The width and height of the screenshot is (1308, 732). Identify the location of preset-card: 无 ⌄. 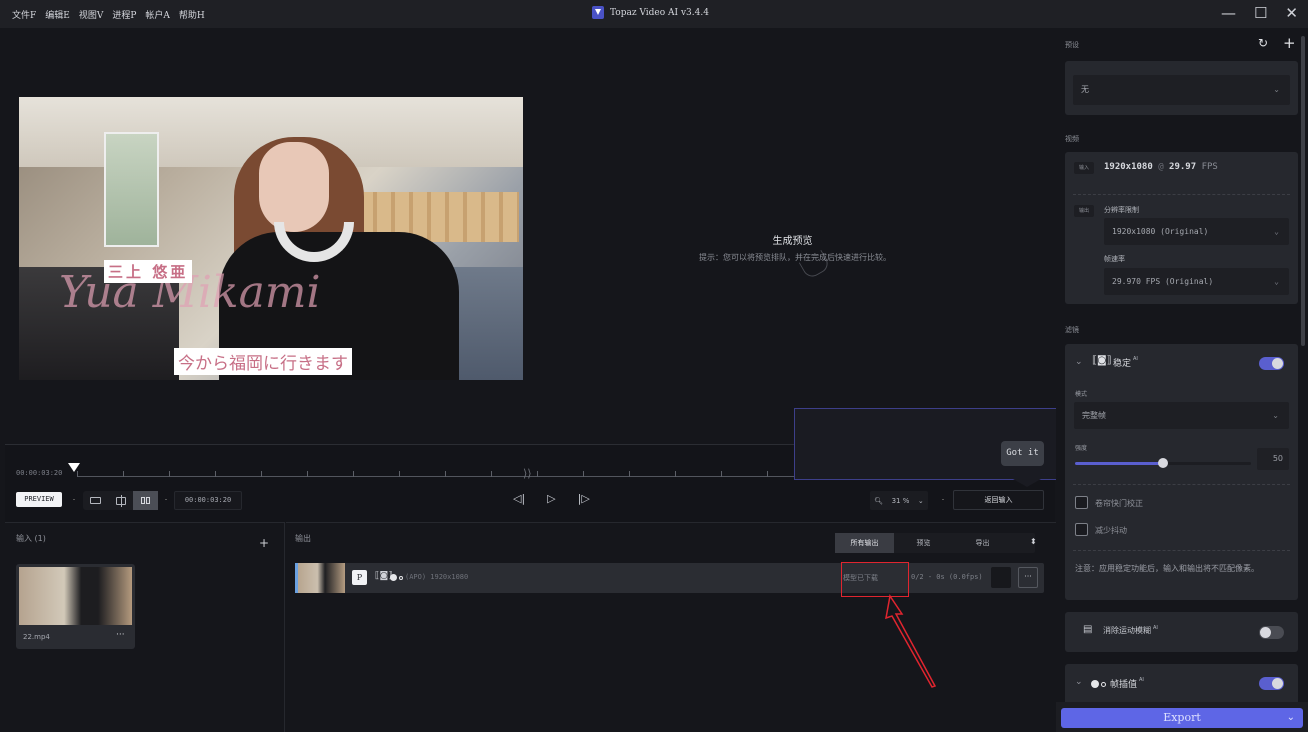
(1181, 88).